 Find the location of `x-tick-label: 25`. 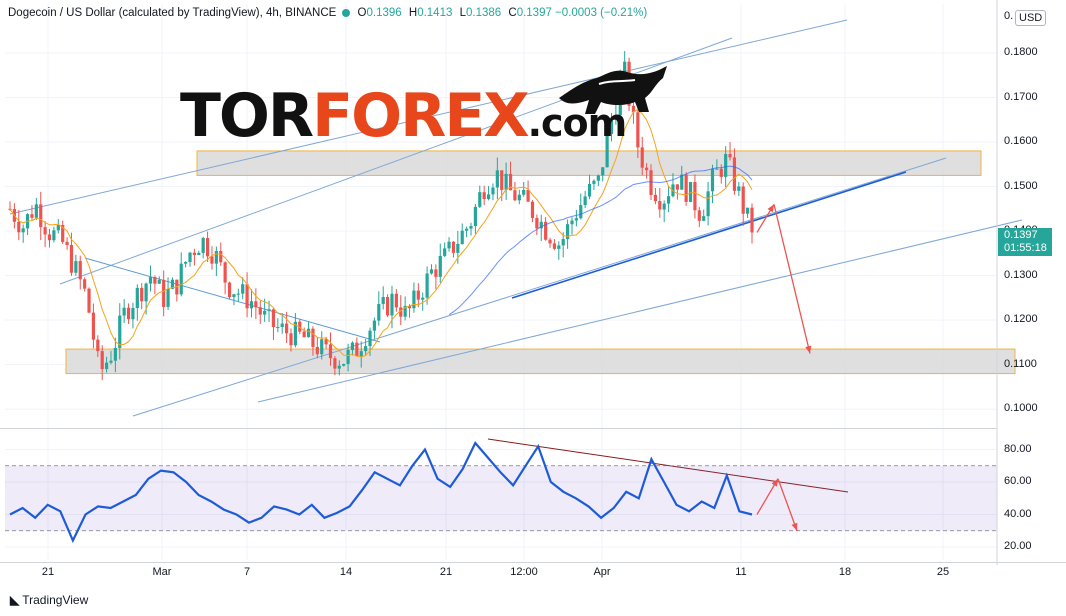

x-tick-label: 25 is located at coordinates (943, 572).